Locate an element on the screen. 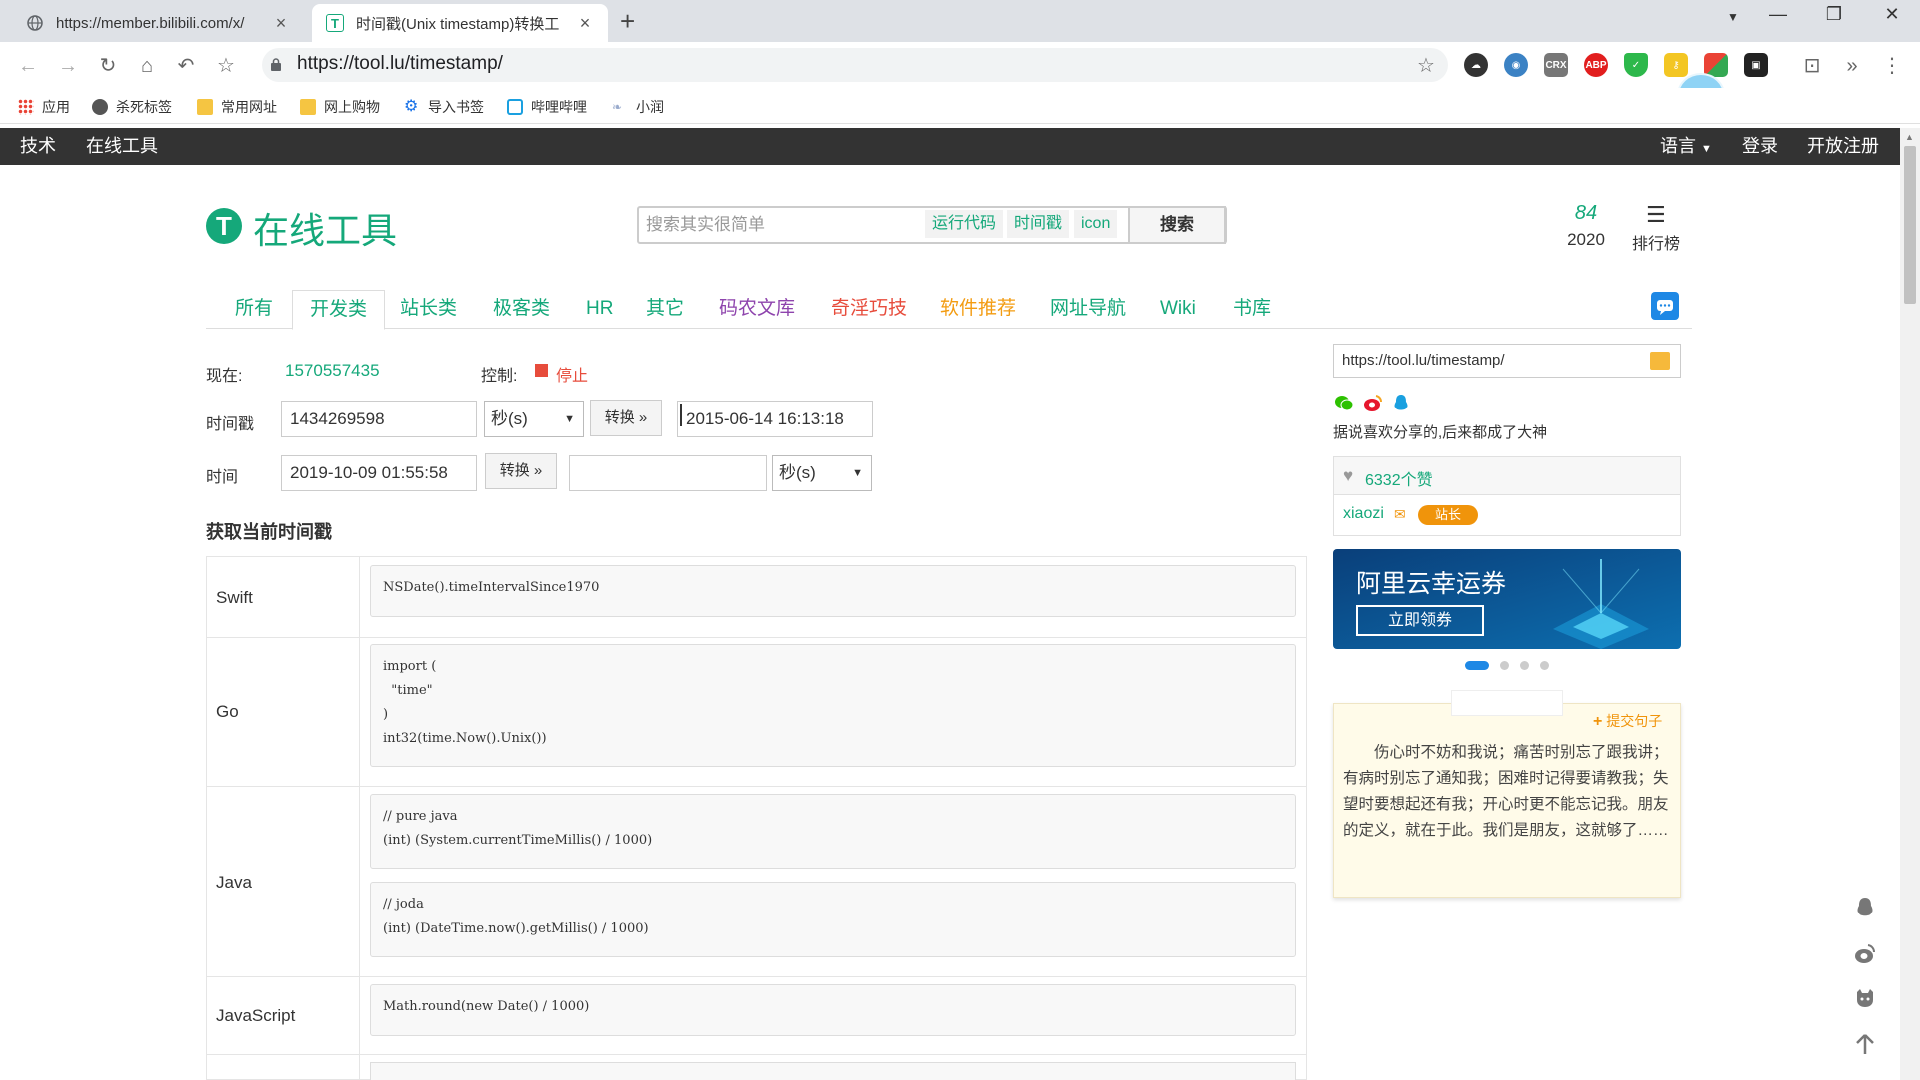 This screenshot has width=1920, height=1080. bookmark-star-icon: ☆ is located at coordinates (226, 66).